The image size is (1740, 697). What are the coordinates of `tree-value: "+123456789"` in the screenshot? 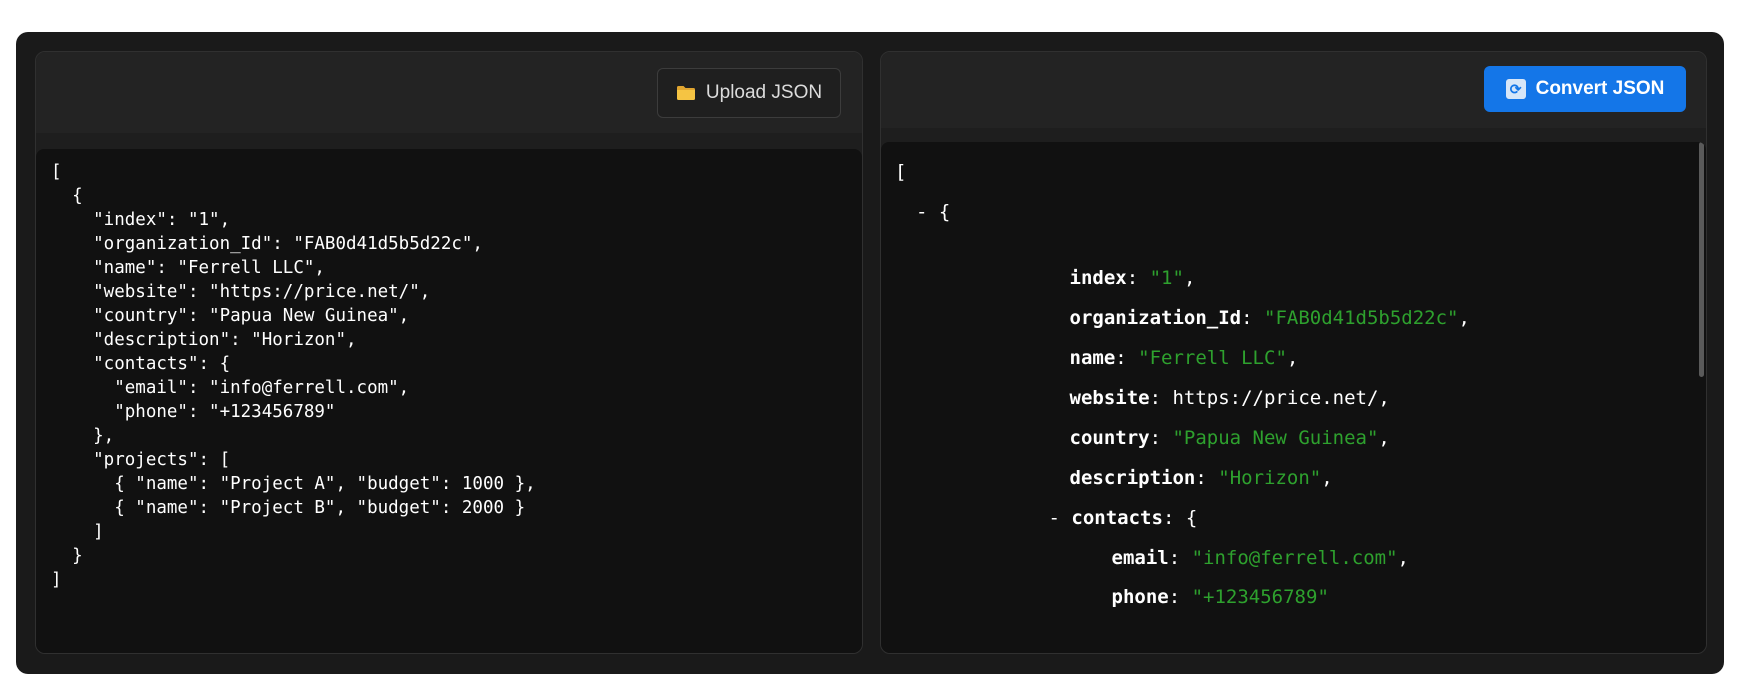 It's located at (1260, 597).